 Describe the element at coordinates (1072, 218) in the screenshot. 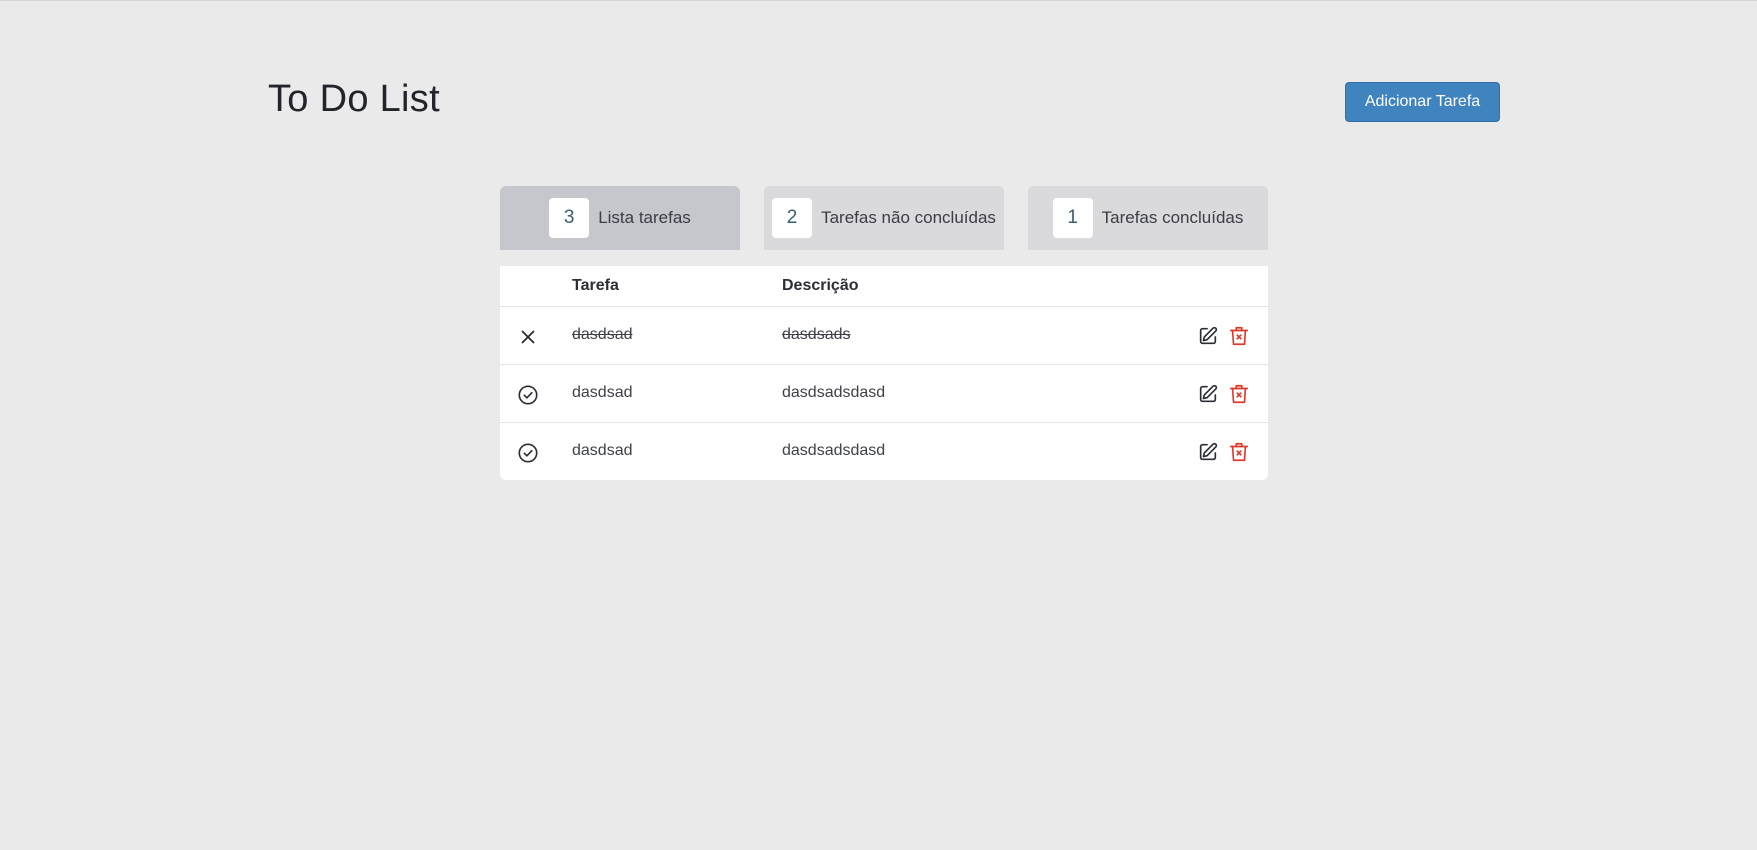

I see `tab-count: 1` at that location.